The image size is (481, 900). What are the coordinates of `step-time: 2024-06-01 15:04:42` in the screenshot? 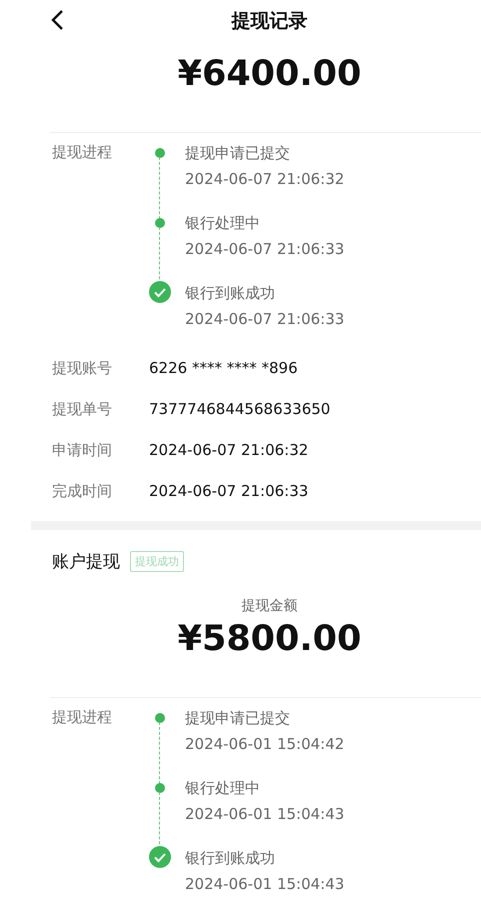 It's located at (264, 744).